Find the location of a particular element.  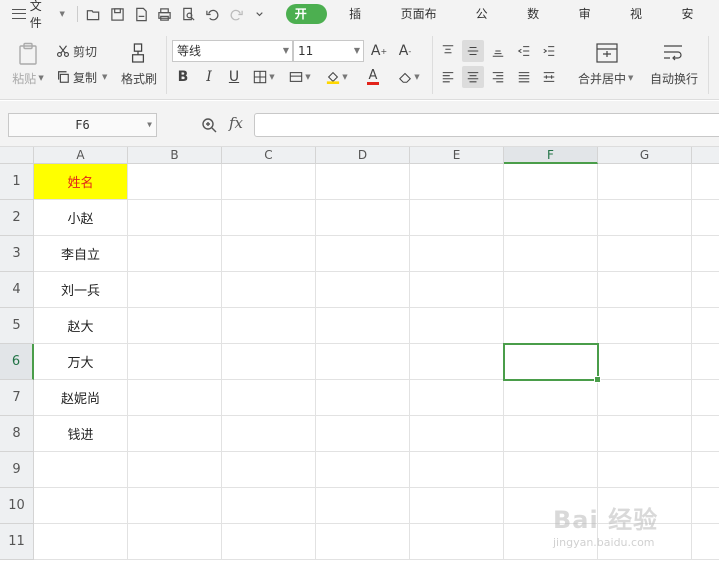

borders-icon: ▼ is located at coordinates (264, 77).